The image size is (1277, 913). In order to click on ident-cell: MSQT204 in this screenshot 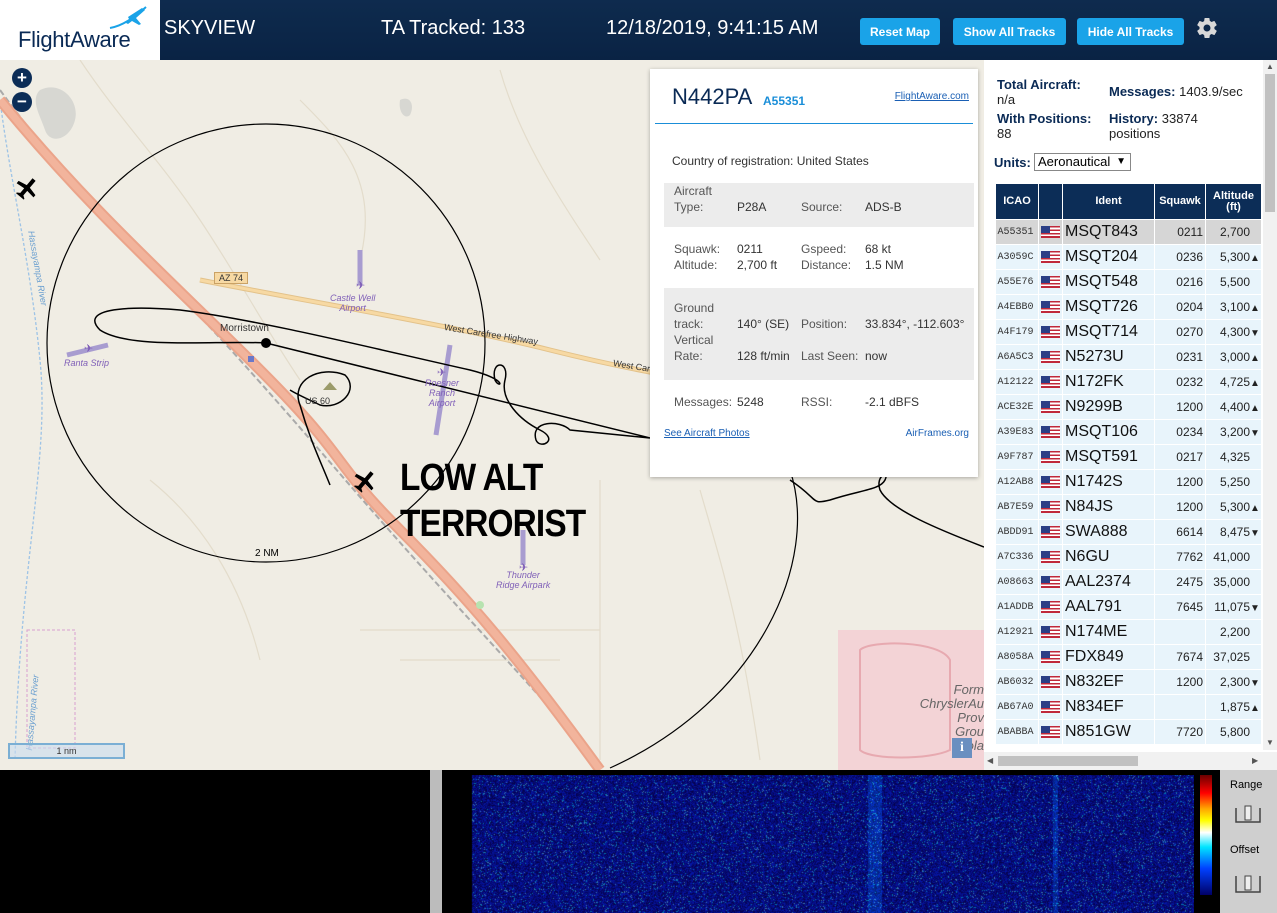, I will do `click(1108, 257)`.